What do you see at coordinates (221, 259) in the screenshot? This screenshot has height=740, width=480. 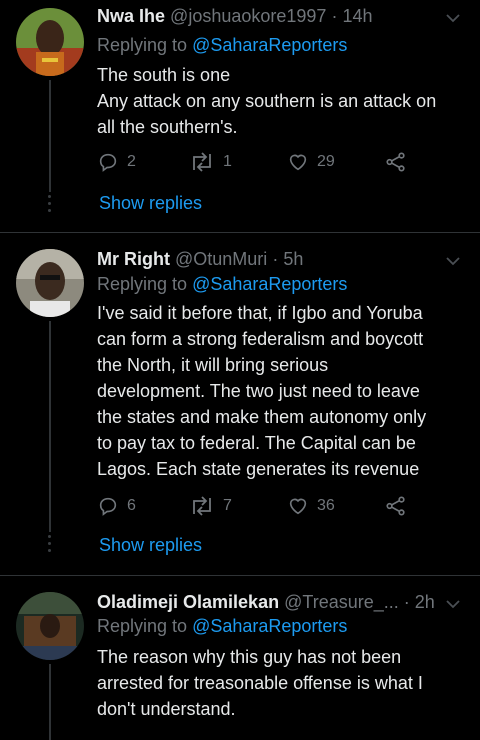 I see `user-handle: @OtunMuri` at bounding box center [221, 259].